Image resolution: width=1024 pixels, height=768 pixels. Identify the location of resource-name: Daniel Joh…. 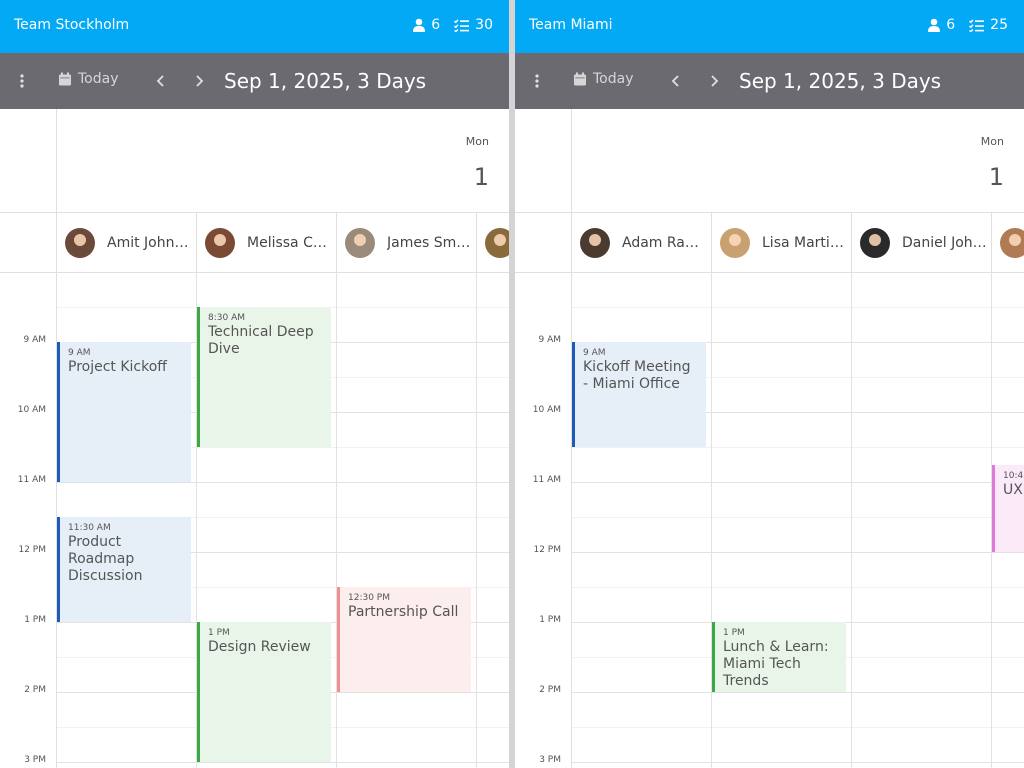
(944, 242).